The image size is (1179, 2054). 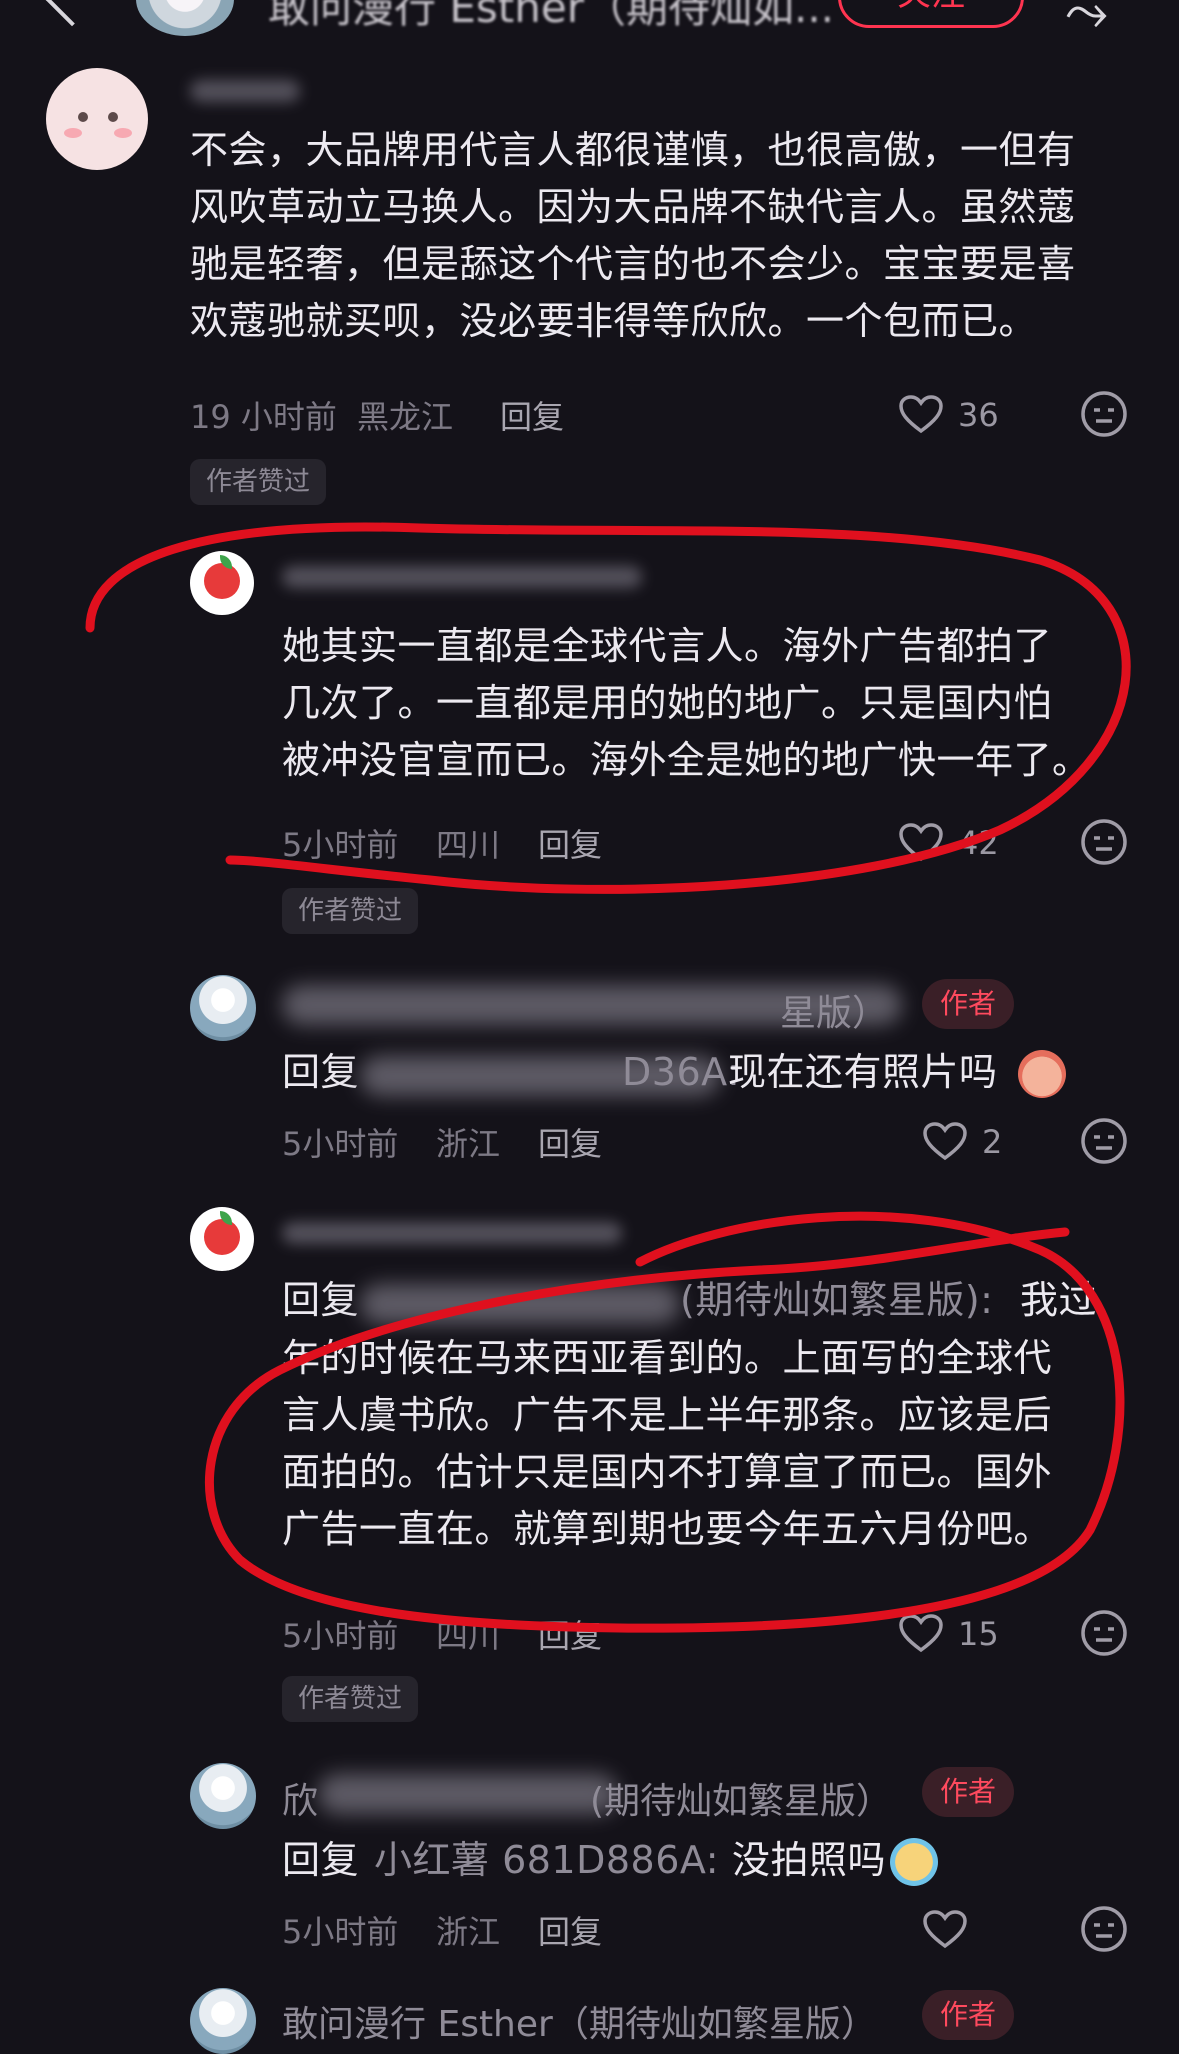 What do you see at coordinates (837, 1300) in the screenshot?
I see `reply-target-tail: (期待灿如繁星版):` at bounding box center [837, 1300].